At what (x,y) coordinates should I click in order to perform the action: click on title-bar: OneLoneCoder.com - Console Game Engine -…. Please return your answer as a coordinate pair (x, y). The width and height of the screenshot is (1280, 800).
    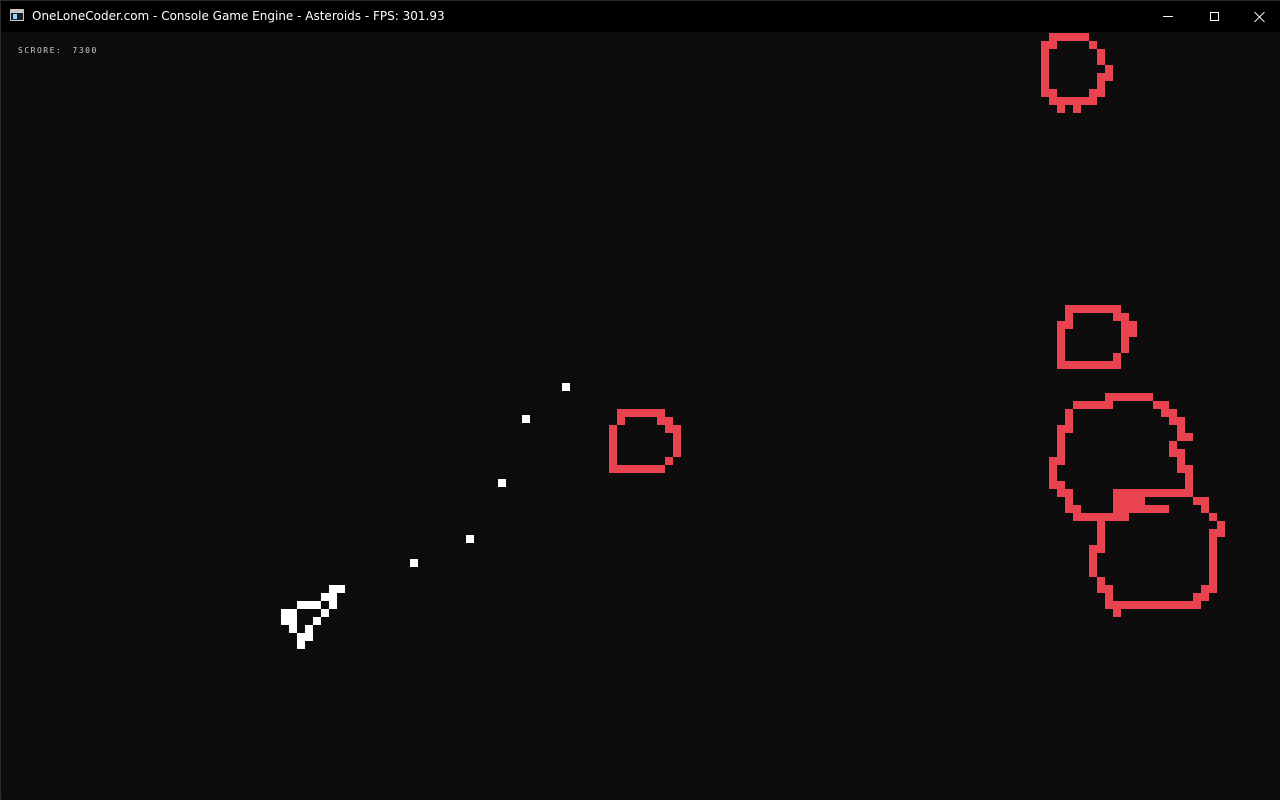
    Looking at the image, I should click on (640, 16).